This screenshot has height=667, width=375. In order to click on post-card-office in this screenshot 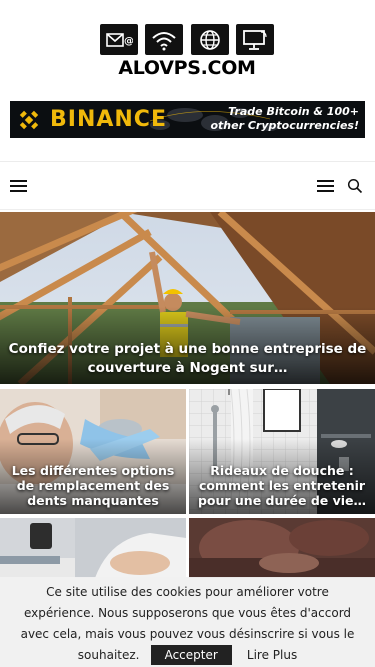, I will do `click(93, 548)`.